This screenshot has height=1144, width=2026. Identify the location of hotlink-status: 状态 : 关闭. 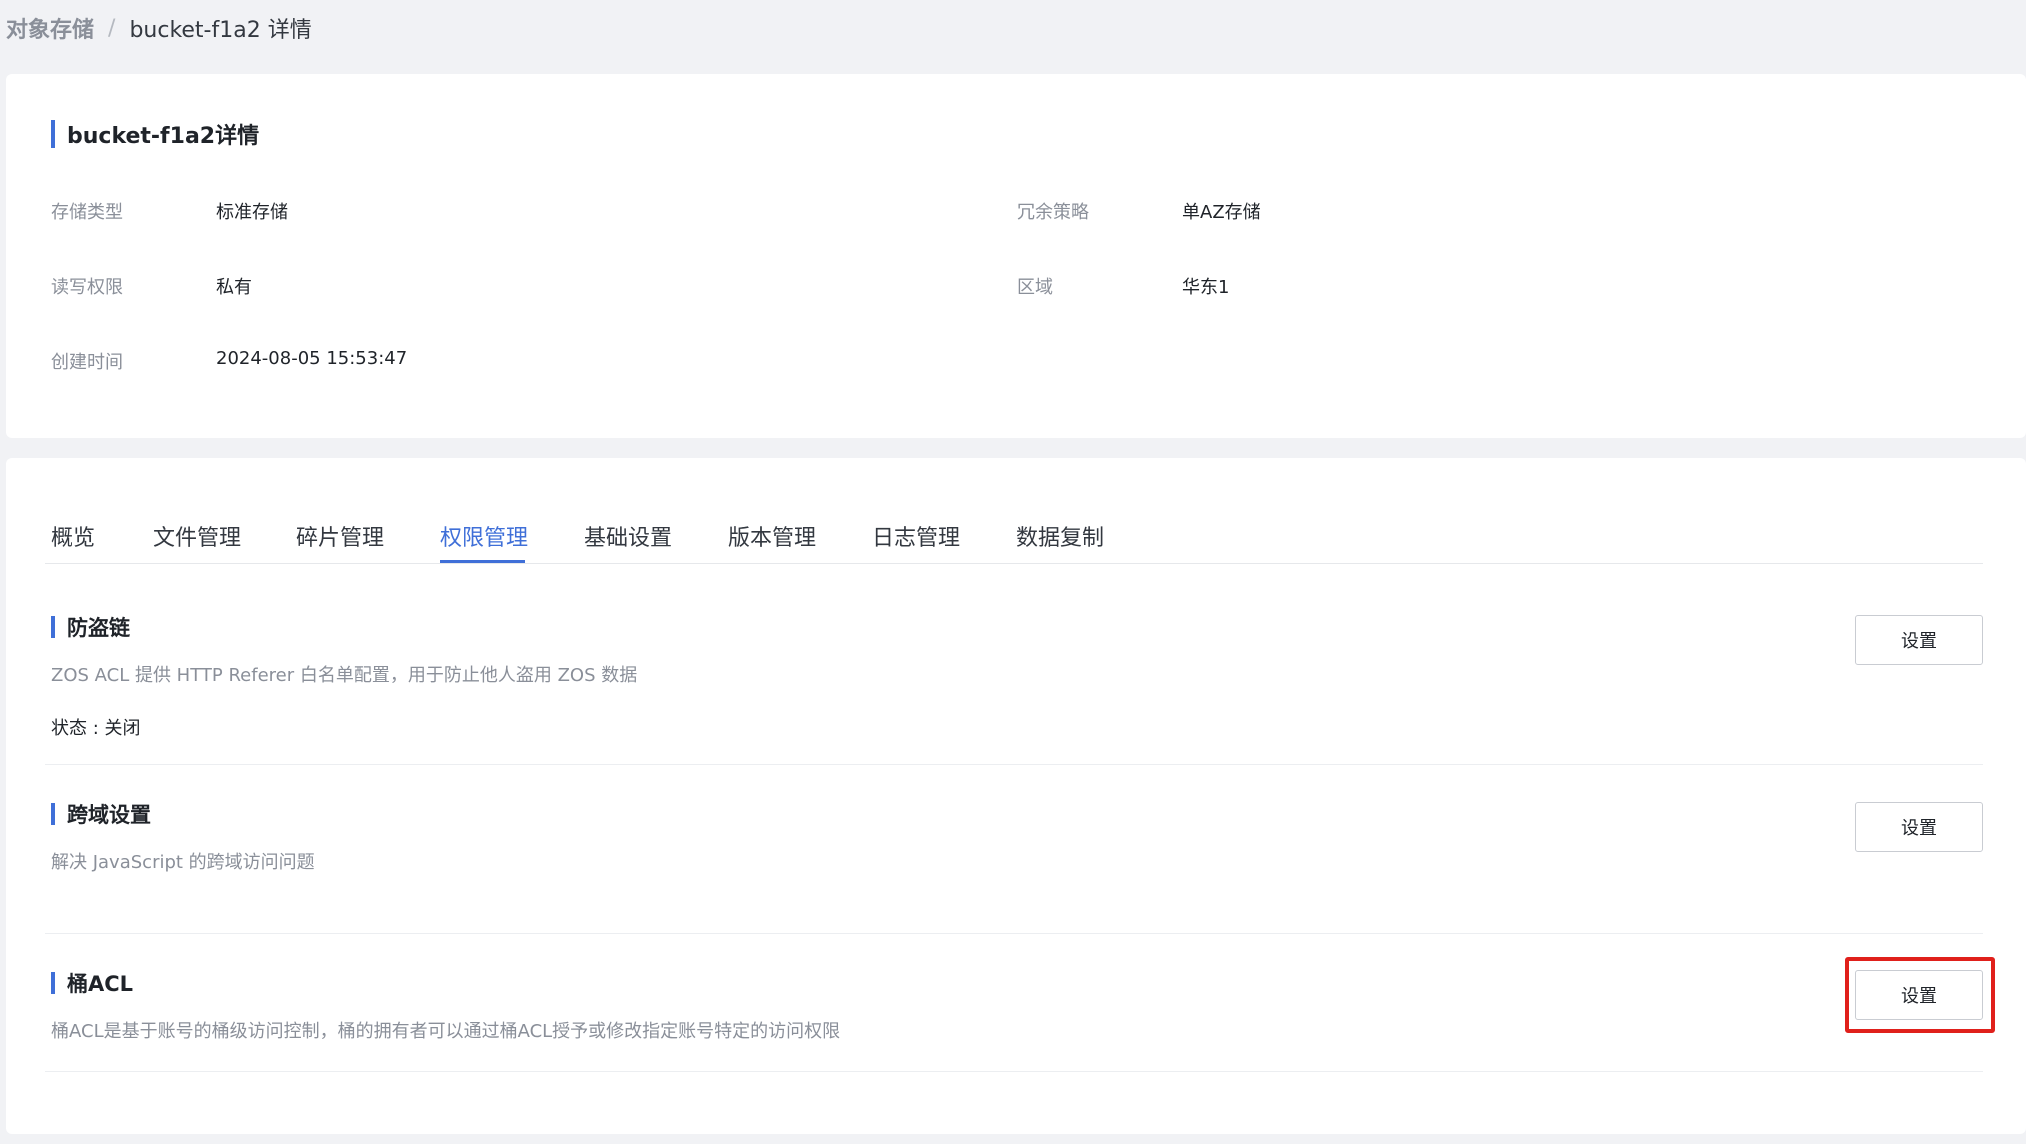
(96, 728).